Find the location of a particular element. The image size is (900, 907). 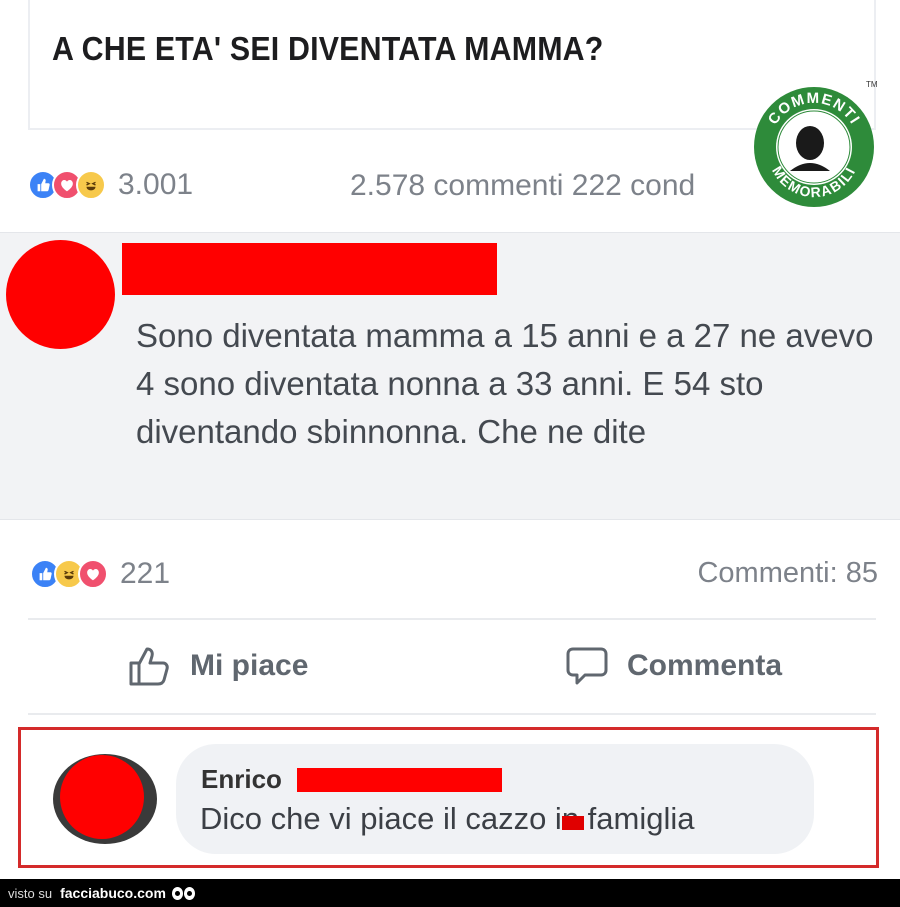

like-button: Mi piace is located at coordinates (218, 666).